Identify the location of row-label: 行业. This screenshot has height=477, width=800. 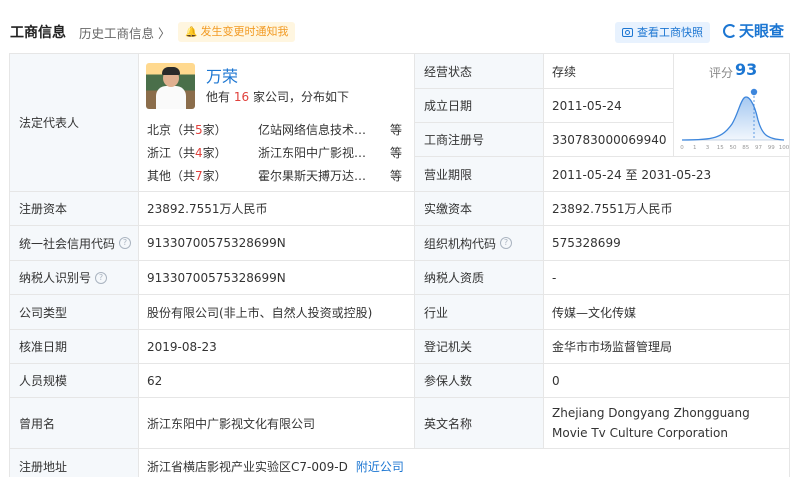
(479, 312).